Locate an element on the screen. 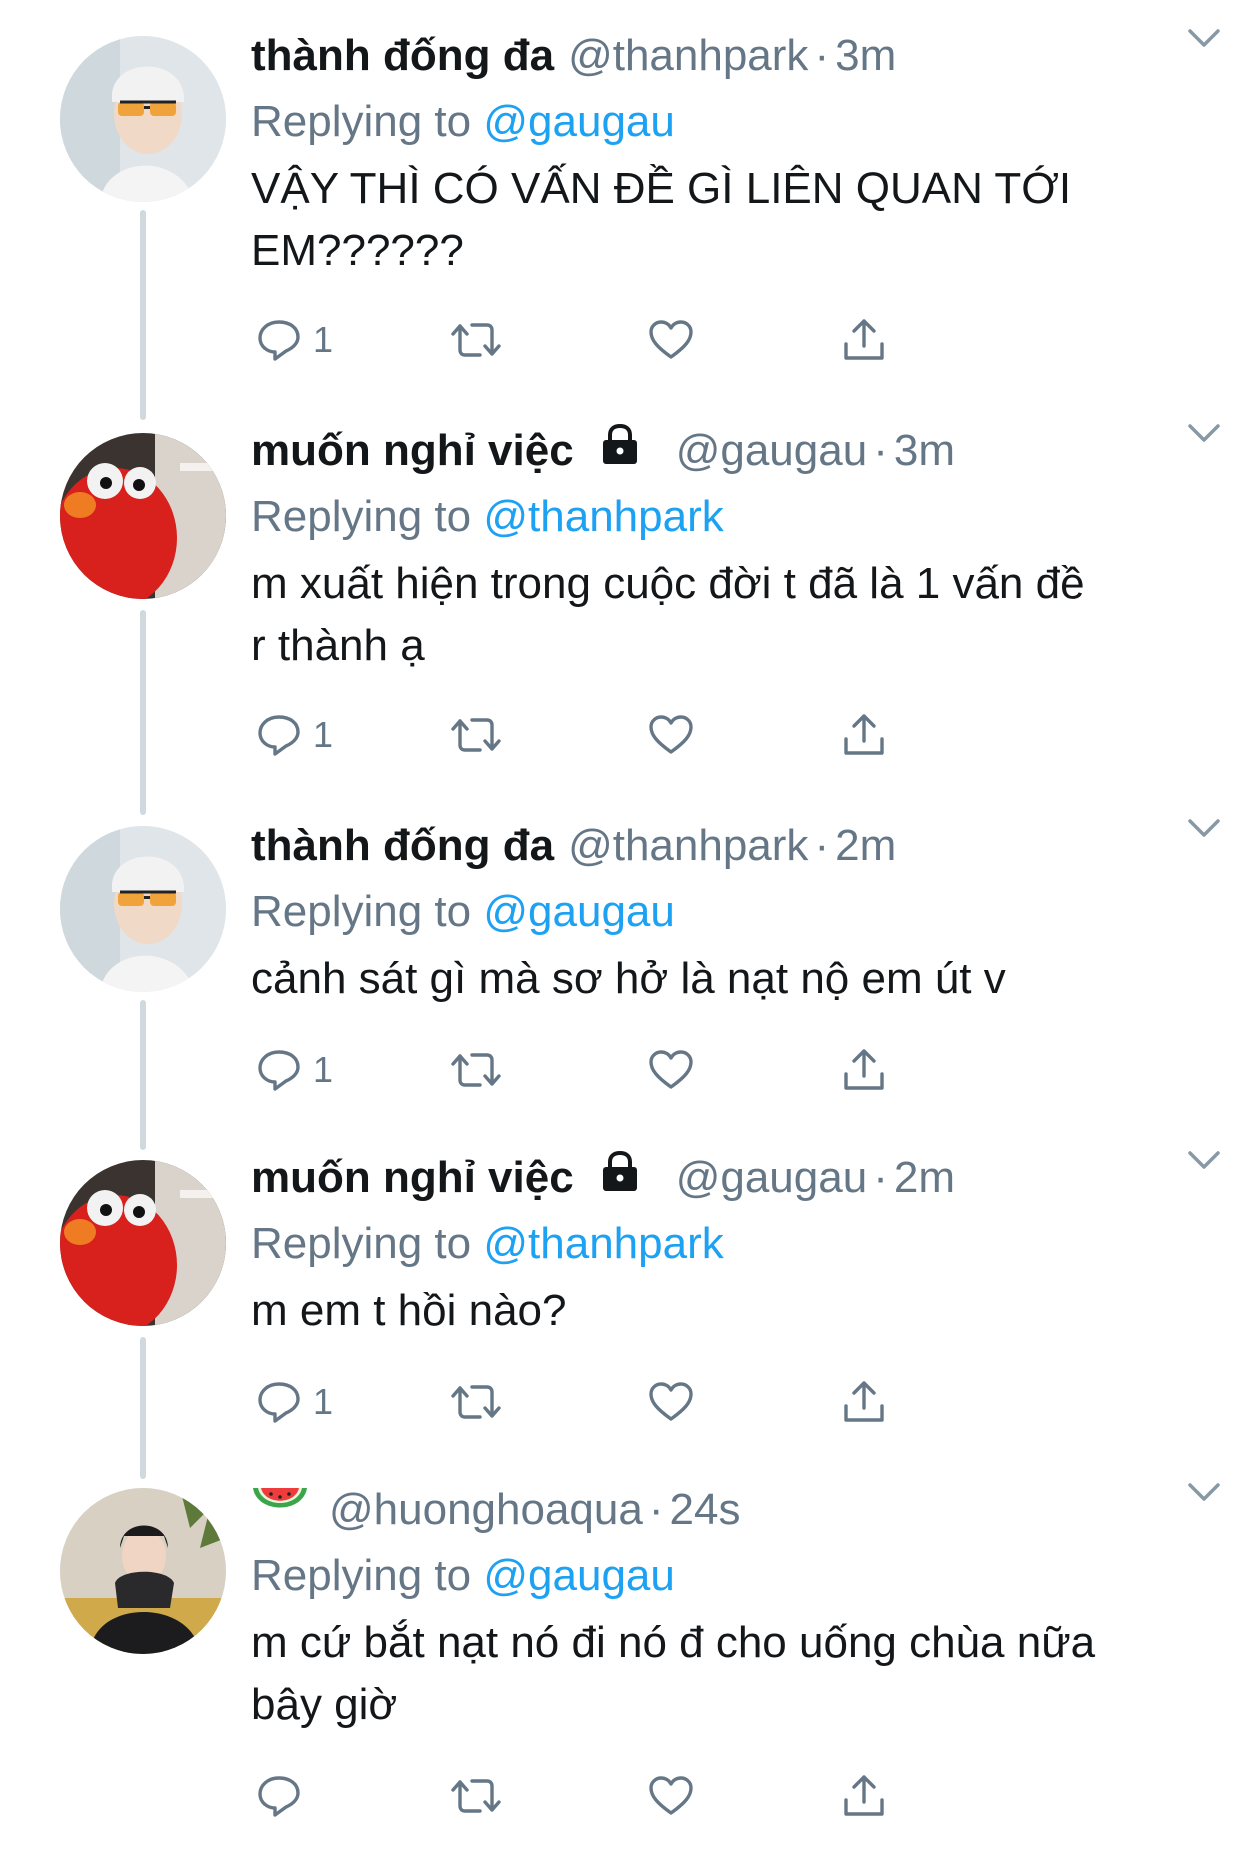  avatar-person-dark-jacket-icon is located at coordinates (143, 1571).